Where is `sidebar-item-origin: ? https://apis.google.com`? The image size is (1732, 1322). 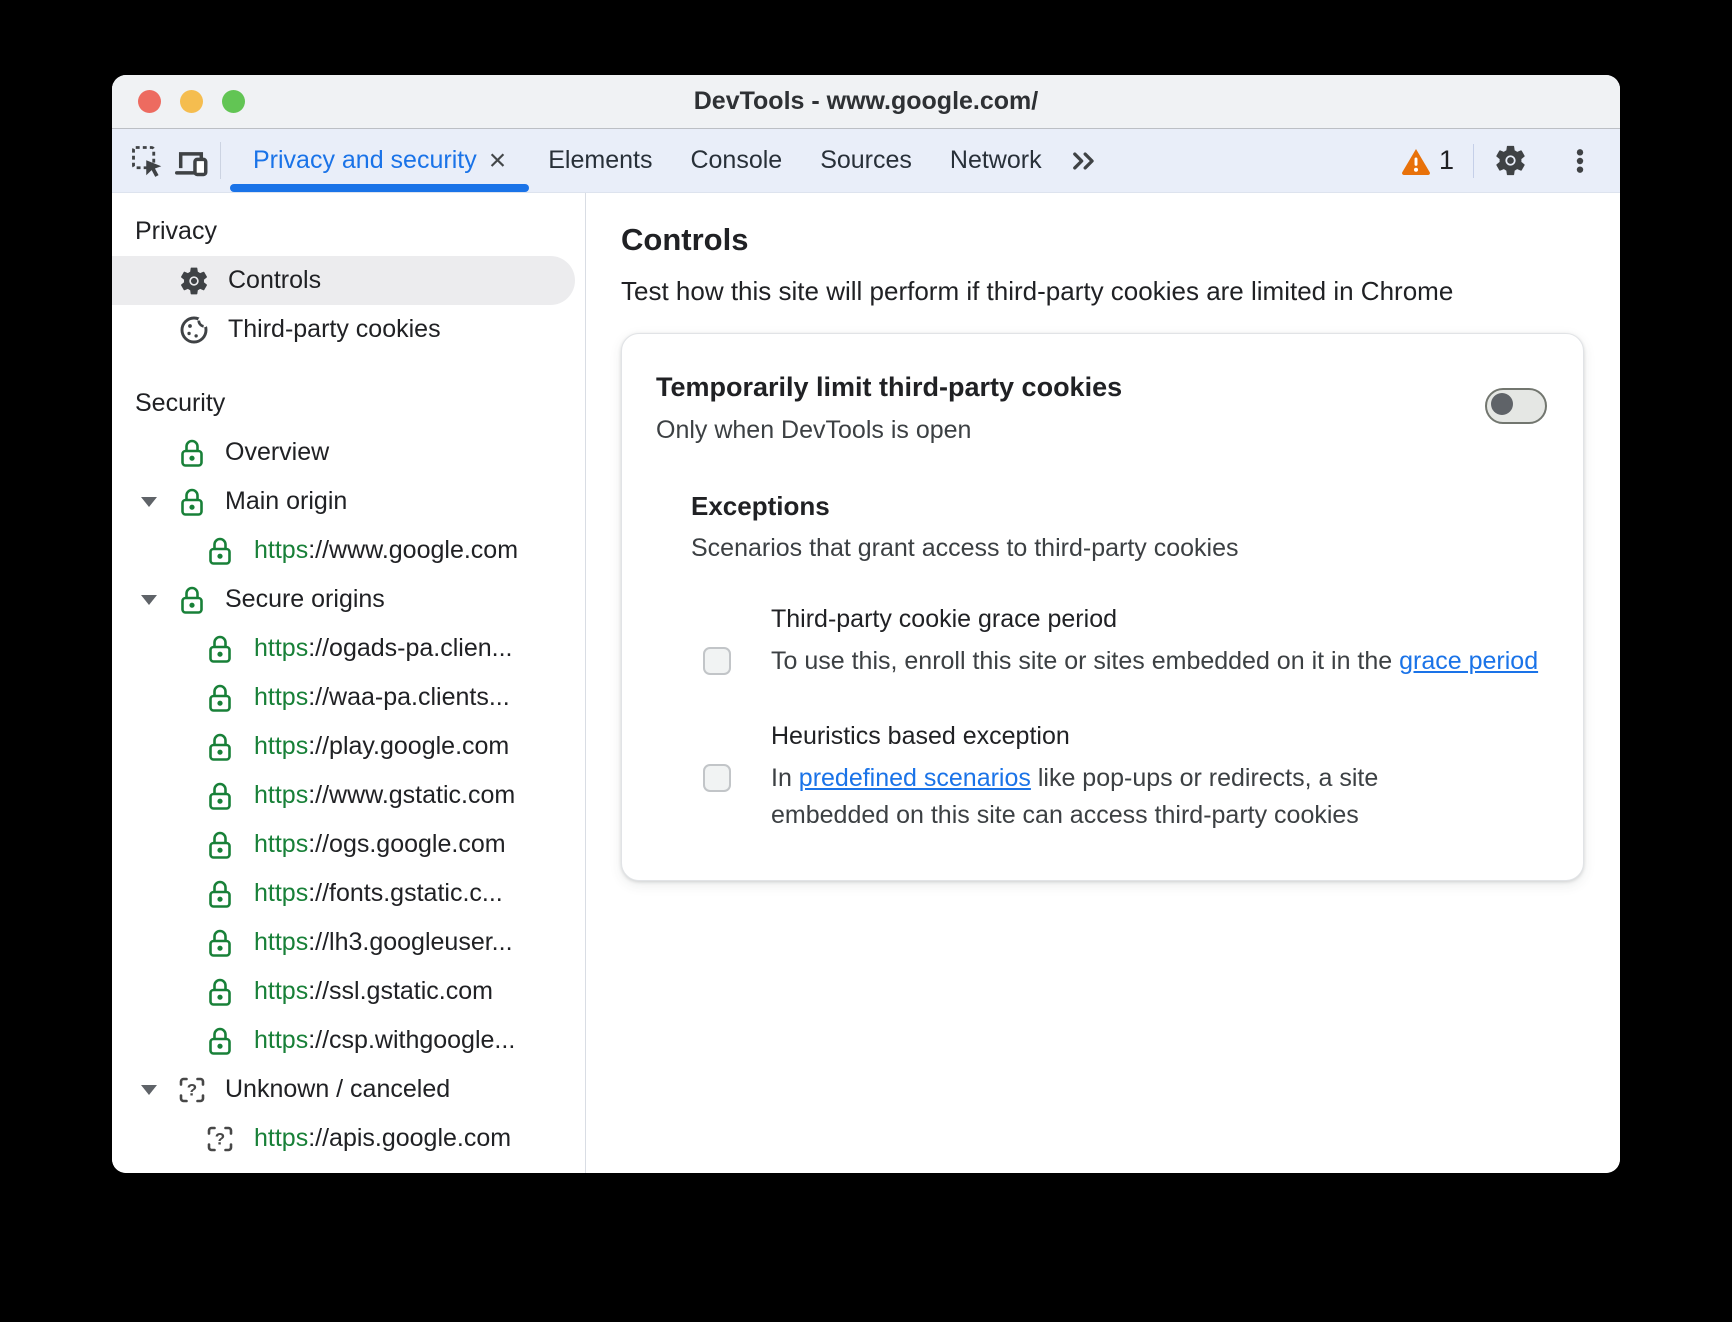
sidebar-item-origin: ? https://apis.google.com is located at coordinates (348, 1138).